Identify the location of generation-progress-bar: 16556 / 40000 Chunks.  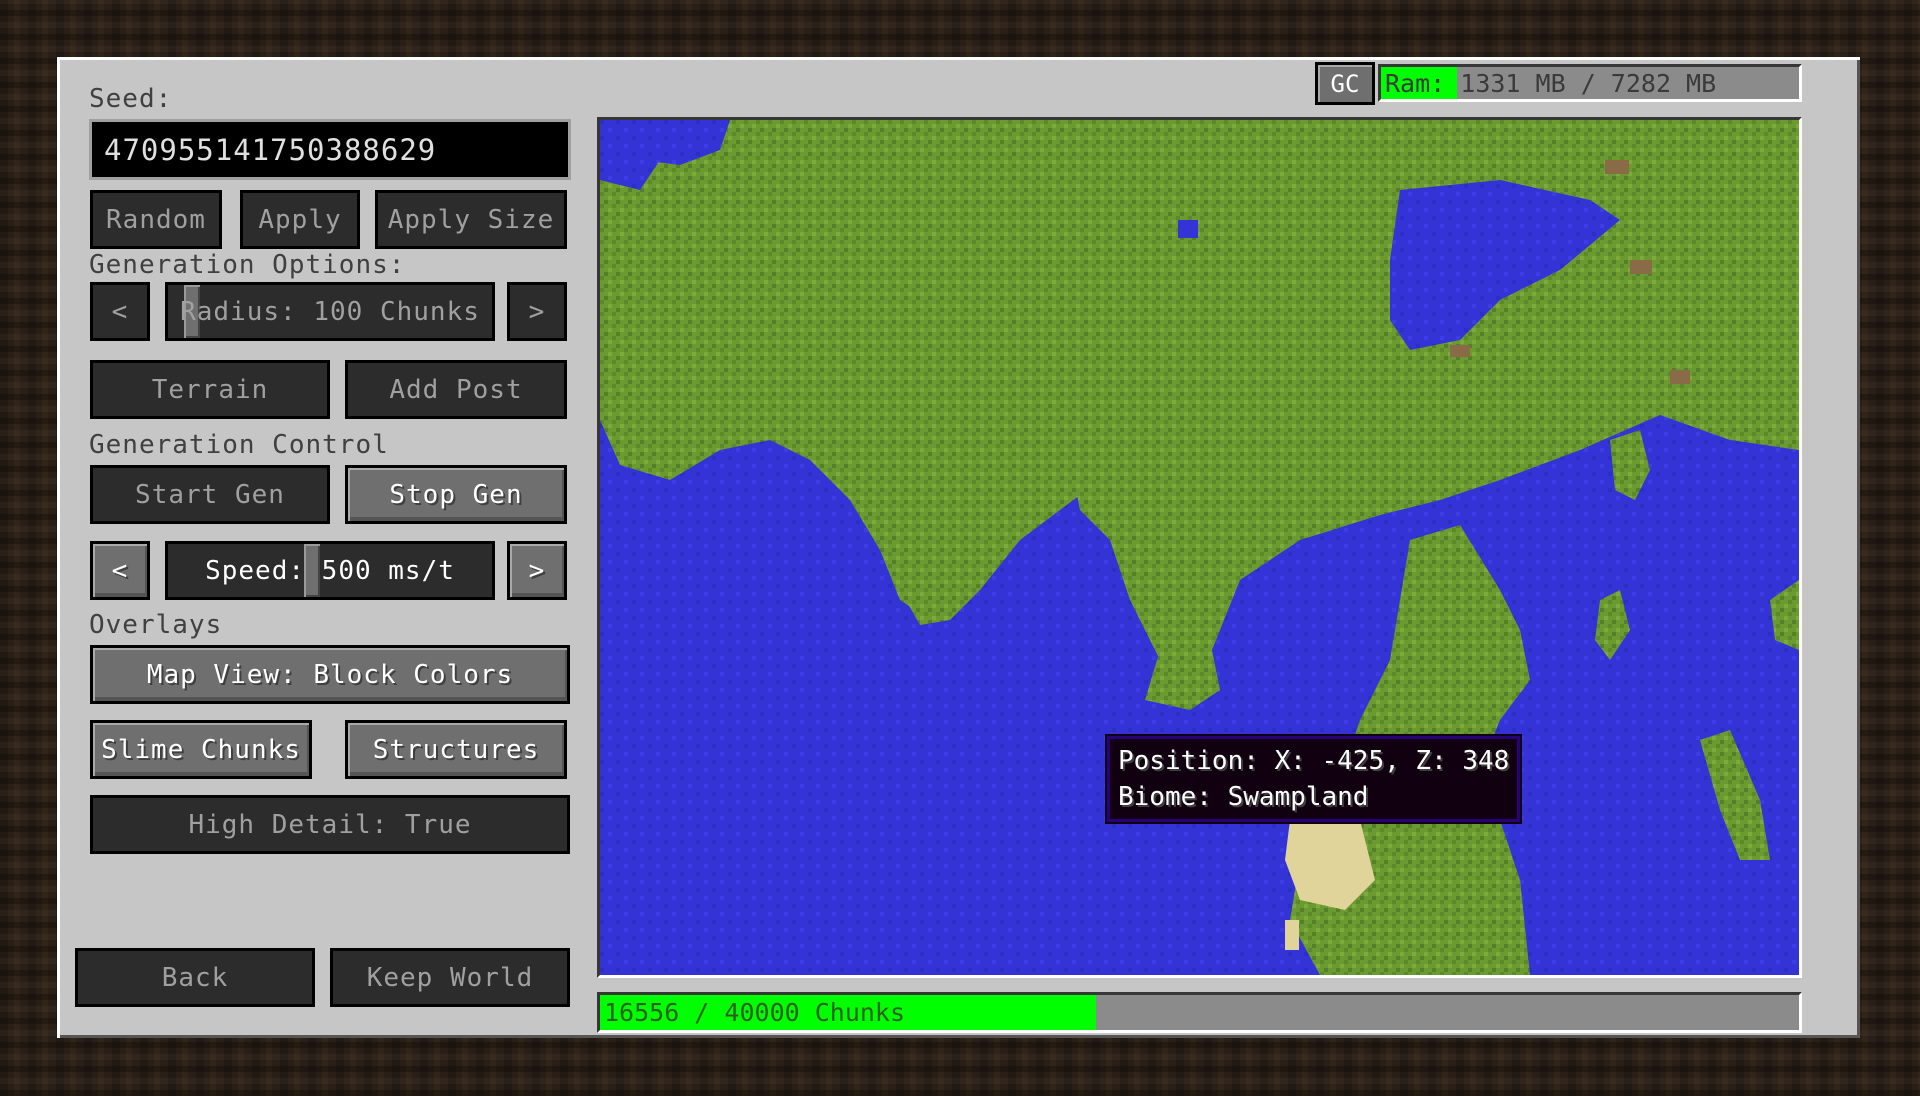
(1199, 1012).